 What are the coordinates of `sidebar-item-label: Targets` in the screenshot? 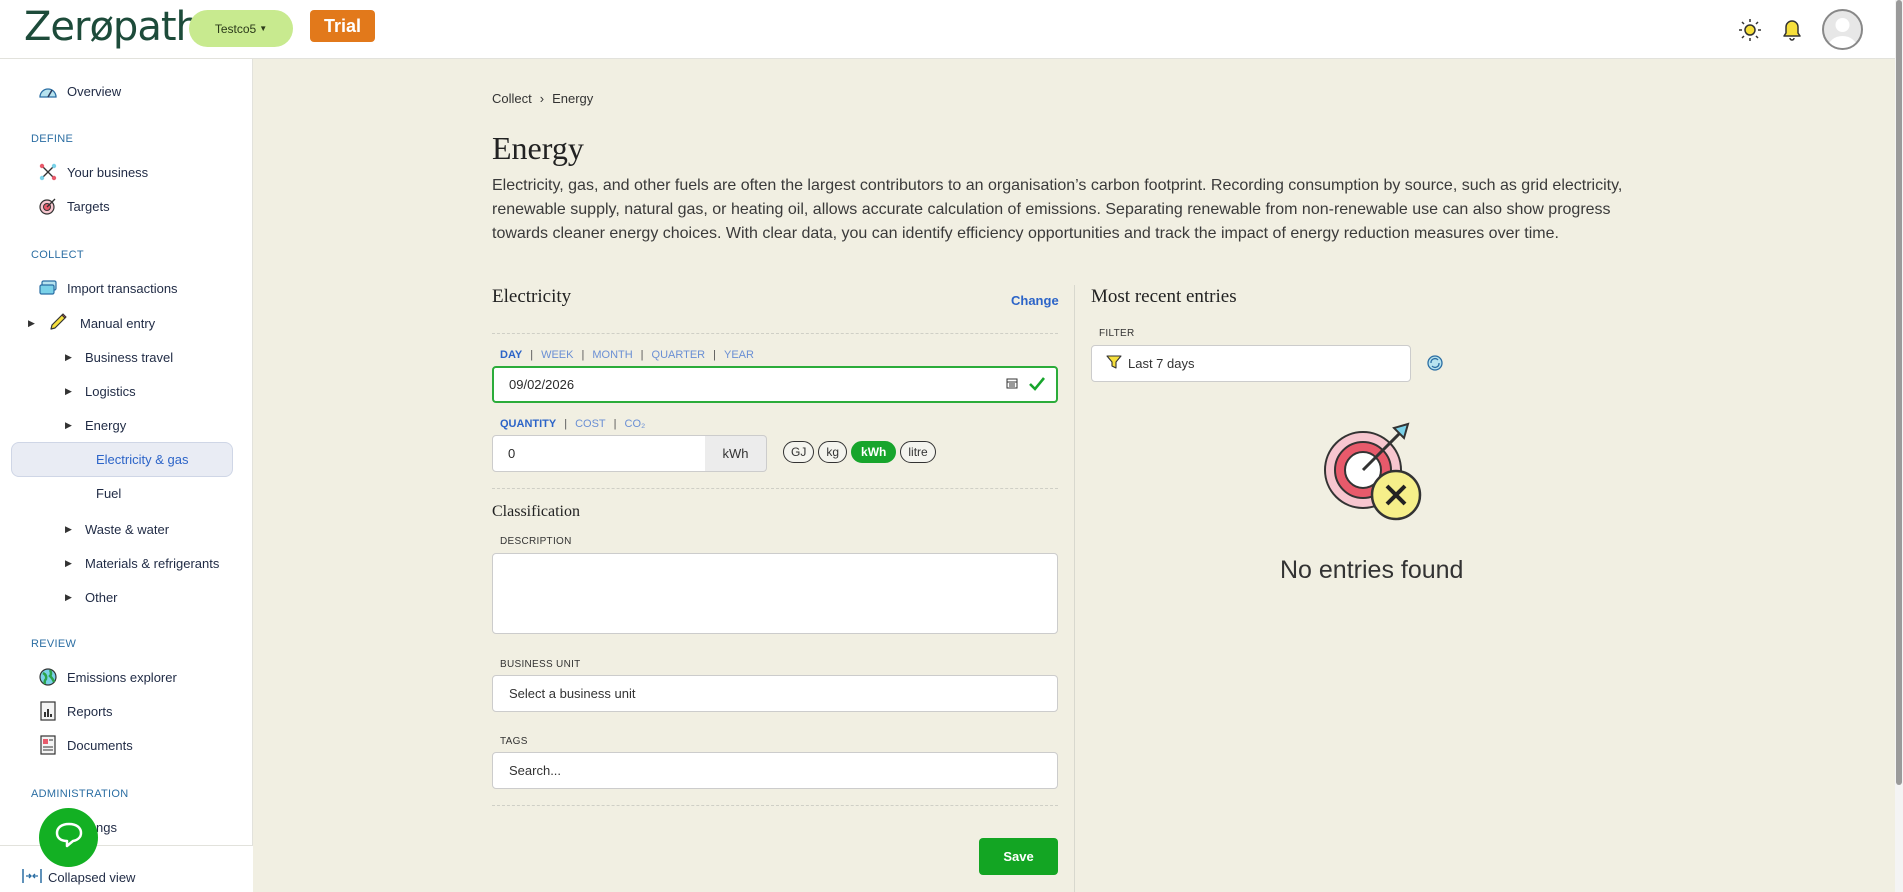 It's located at (88, 206).